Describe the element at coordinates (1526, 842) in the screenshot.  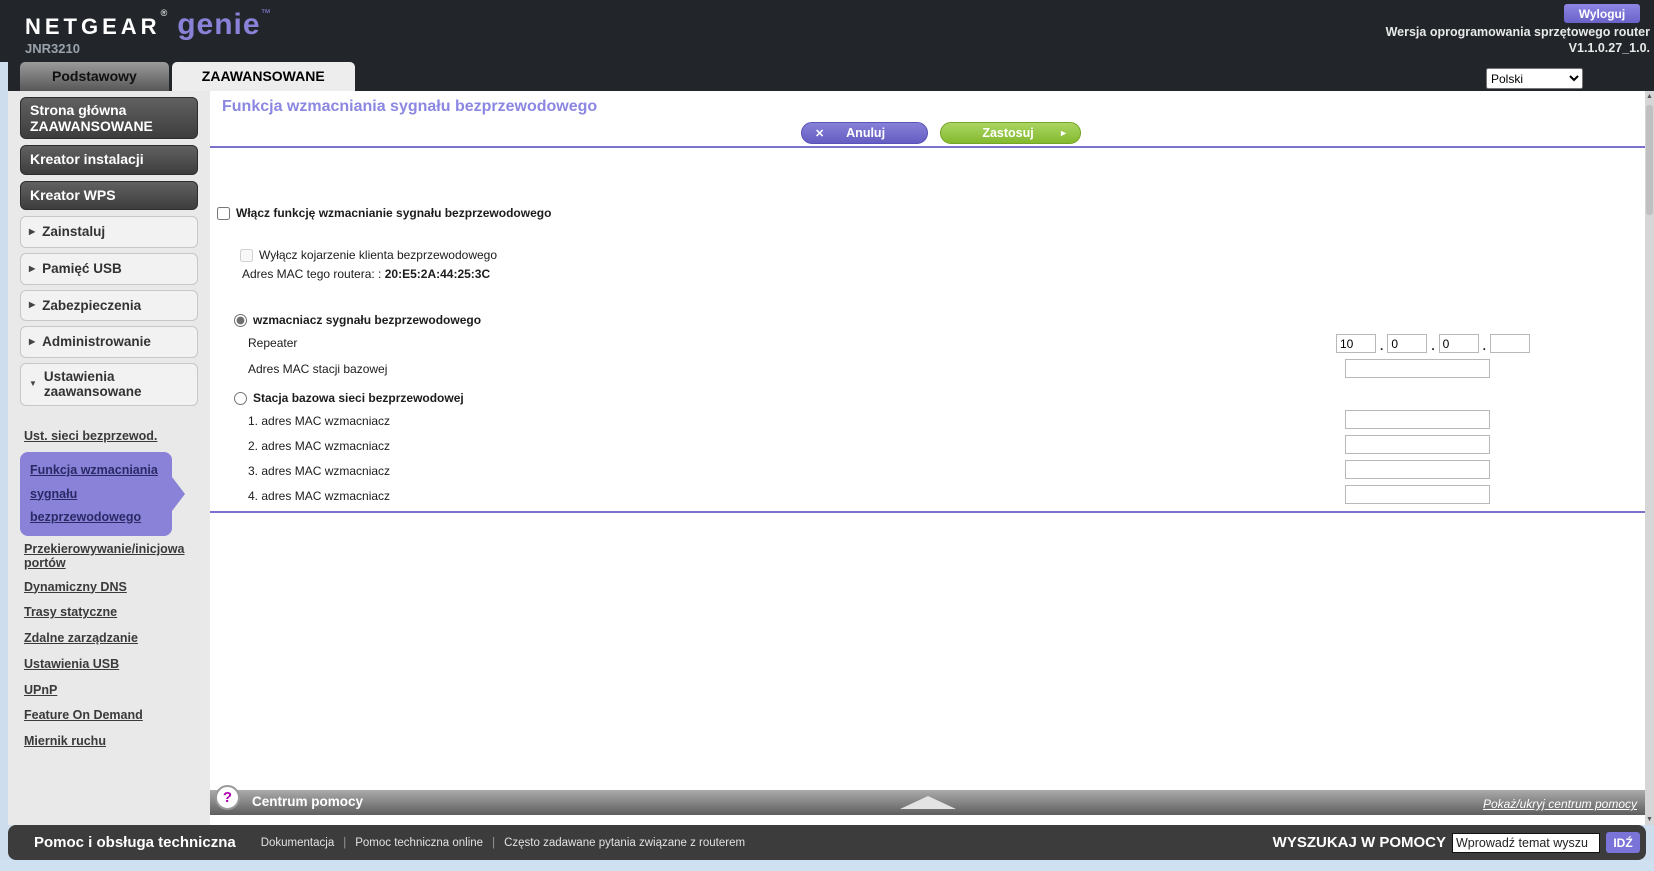
I see `help-search-input` at that location.